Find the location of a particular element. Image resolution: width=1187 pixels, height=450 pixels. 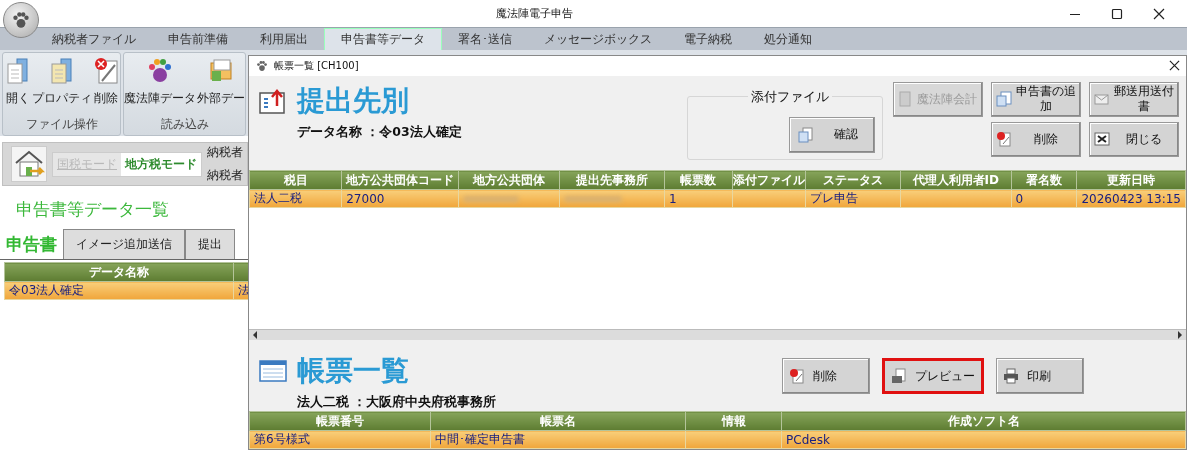

ledger-icon is located at coordinates (905, 99).